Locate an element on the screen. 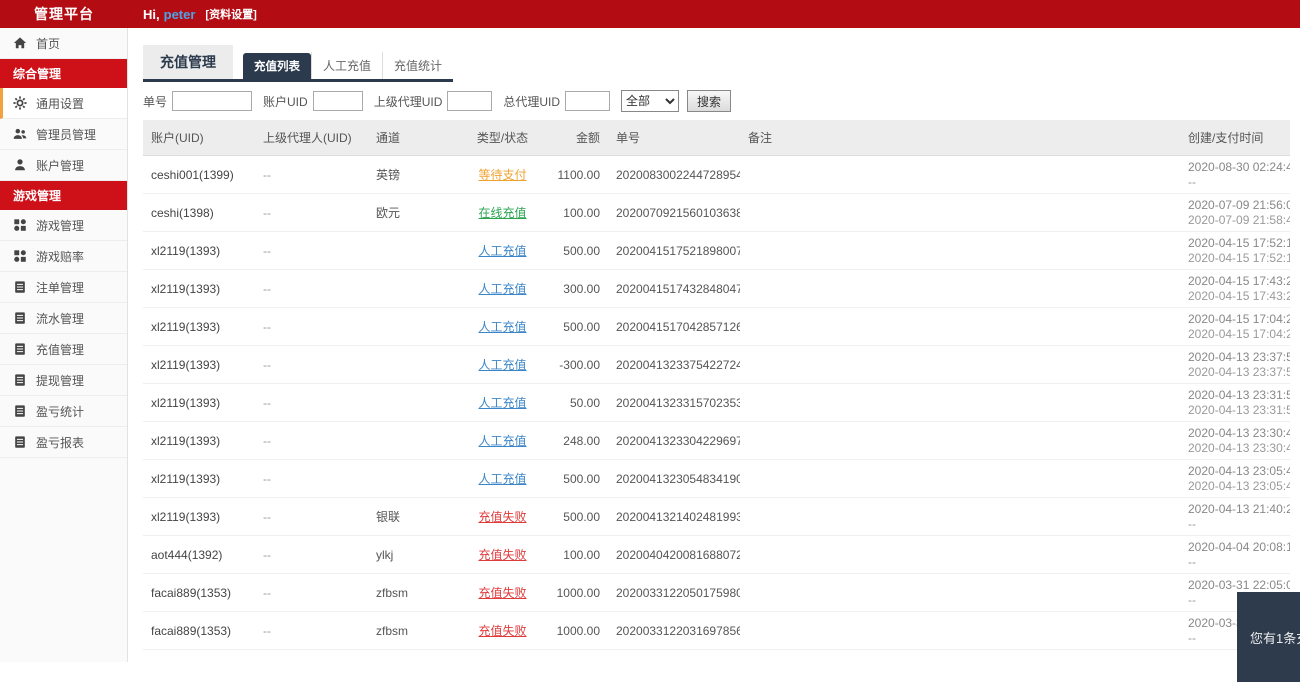 This screenshot has height=682, width=1300. sidebar-item-bet-management: 注单管理 is located at coordinates (63, 287).